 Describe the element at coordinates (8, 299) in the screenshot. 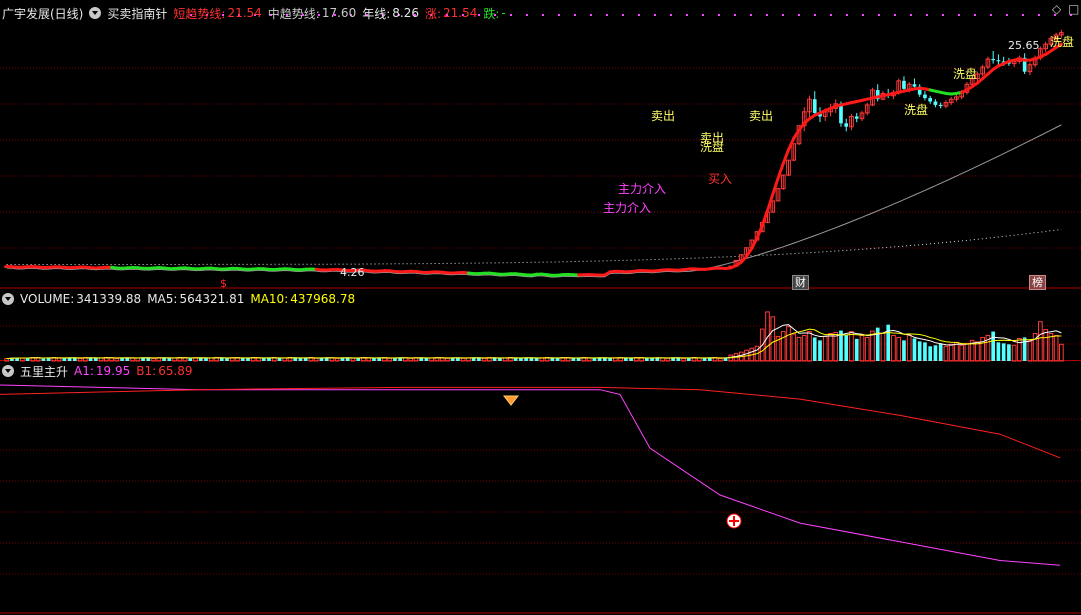

I see `volume-dropdown-icon` at that location.